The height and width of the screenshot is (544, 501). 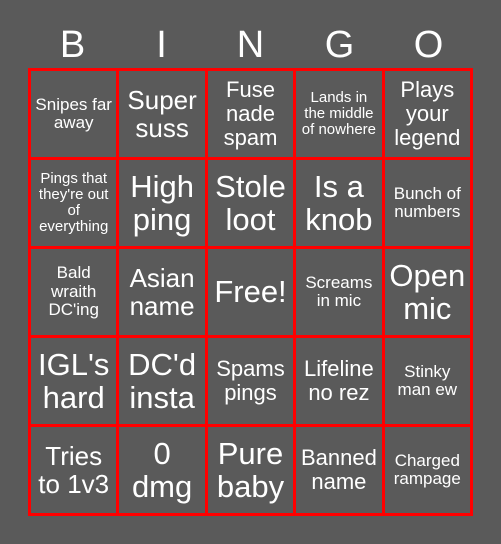 I want to click on bingo-cell-label: Open mic, so click(x=427, y=291).